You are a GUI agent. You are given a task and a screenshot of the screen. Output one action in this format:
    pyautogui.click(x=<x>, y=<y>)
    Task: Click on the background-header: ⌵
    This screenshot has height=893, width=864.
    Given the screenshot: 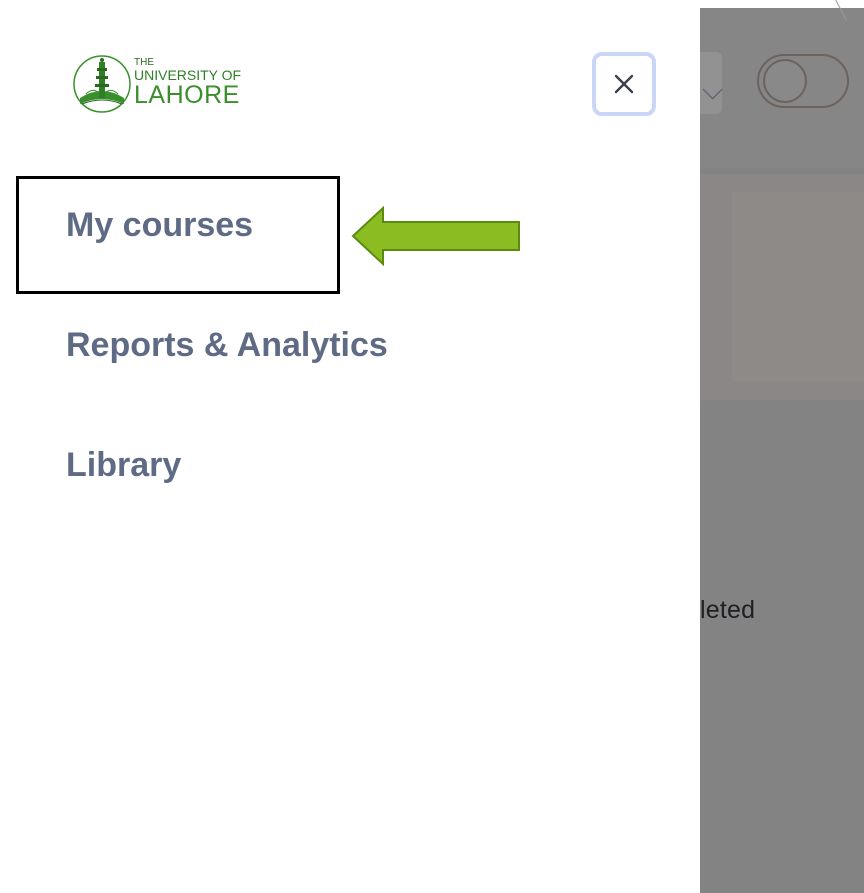 What is the action you would take?
    pyautogui.click(x=777, y=88)
    